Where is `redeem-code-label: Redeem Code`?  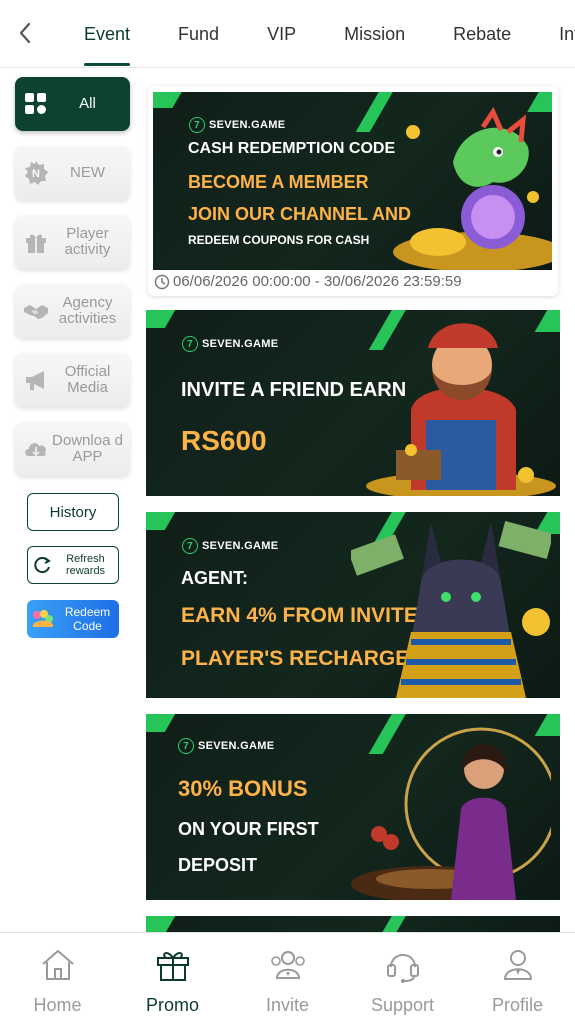
redeem-code-label: Redeem Code is located at coordinates (87, 619).